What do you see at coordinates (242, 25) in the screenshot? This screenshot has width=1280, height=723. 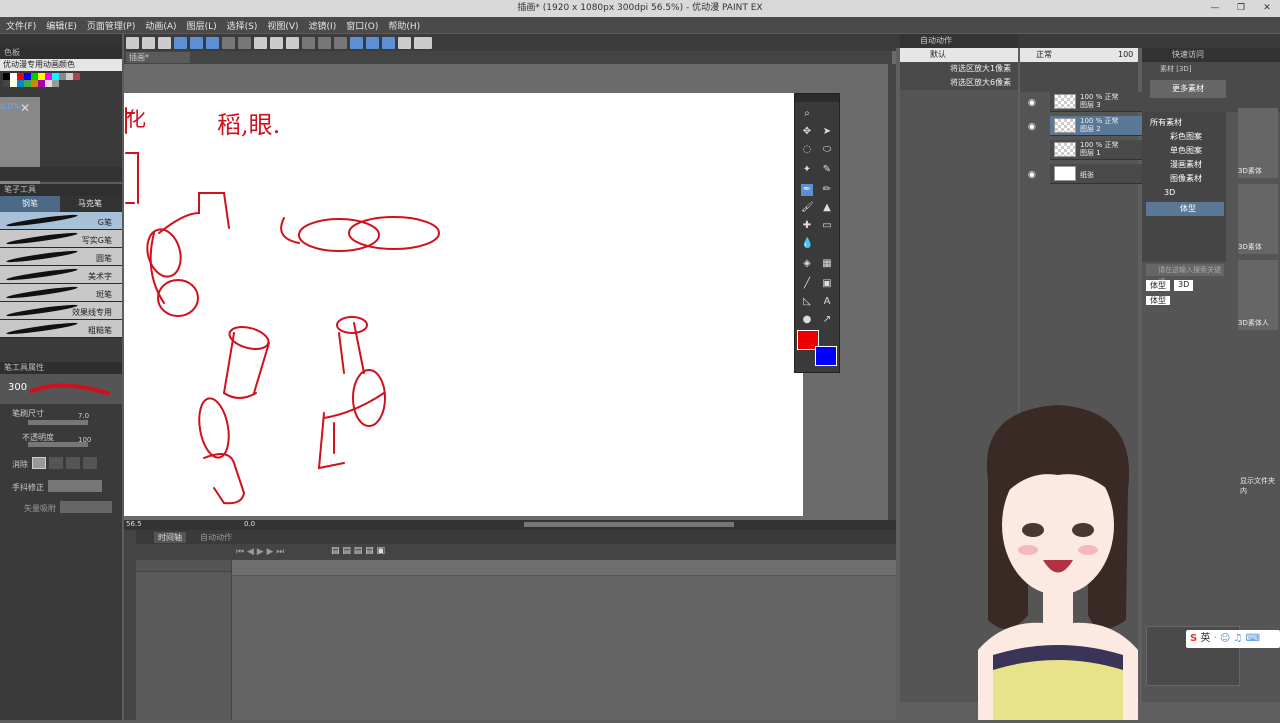 I see `menu-select: 选择(S)` at bounding box center [242, 25].